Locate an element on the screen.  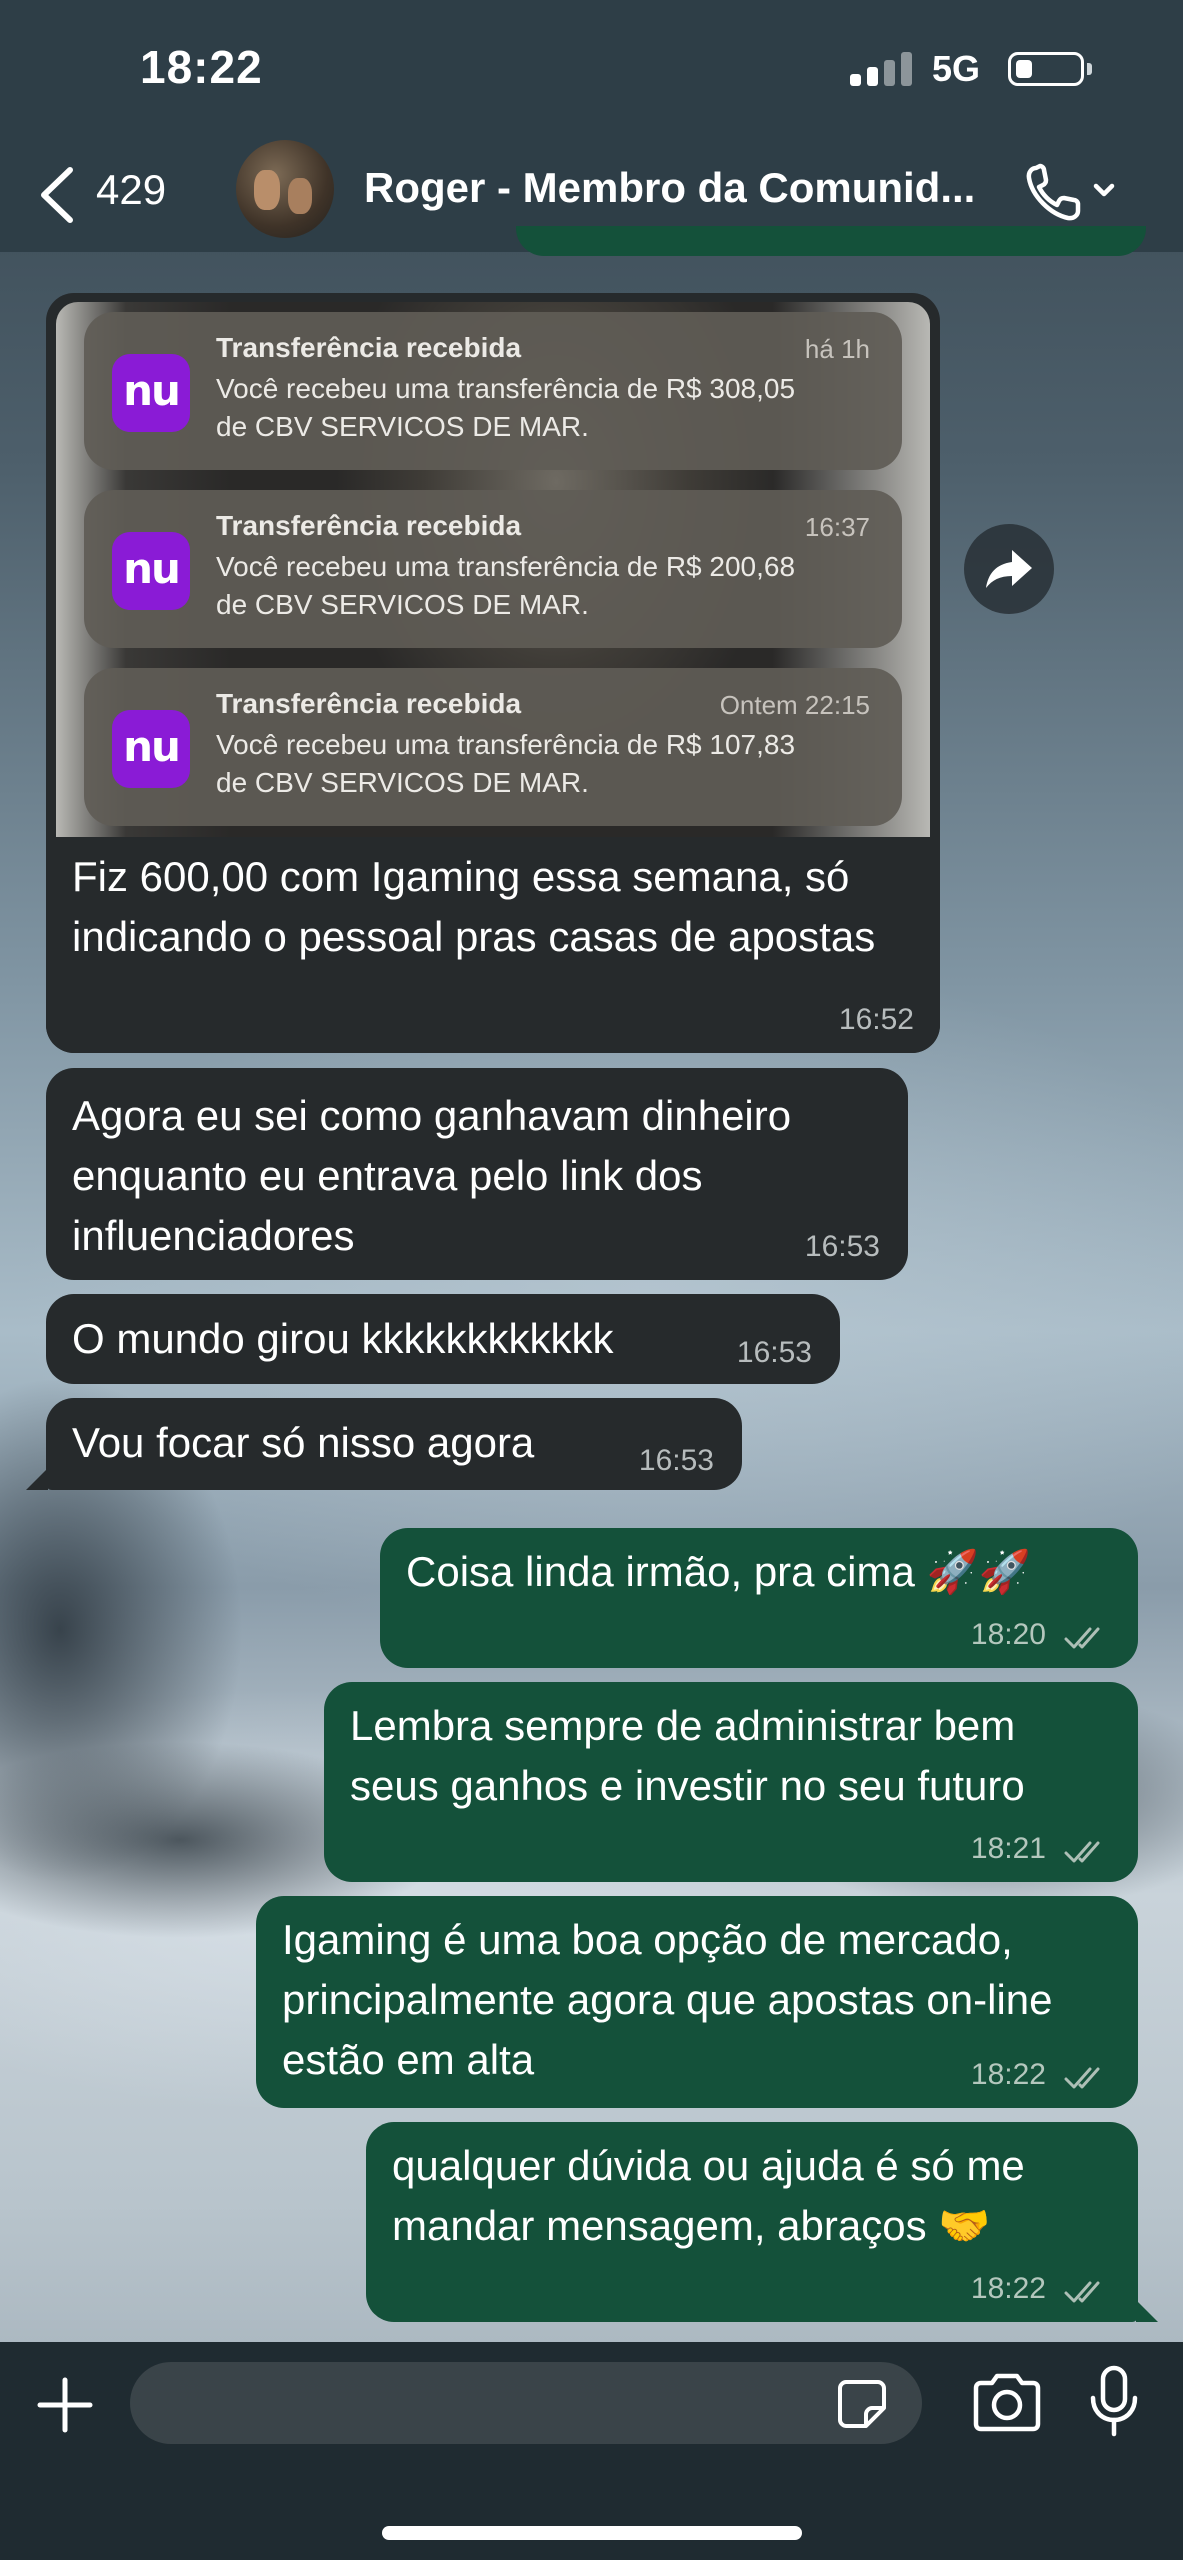
network-type: 5G is located at coordinates (956, 68).